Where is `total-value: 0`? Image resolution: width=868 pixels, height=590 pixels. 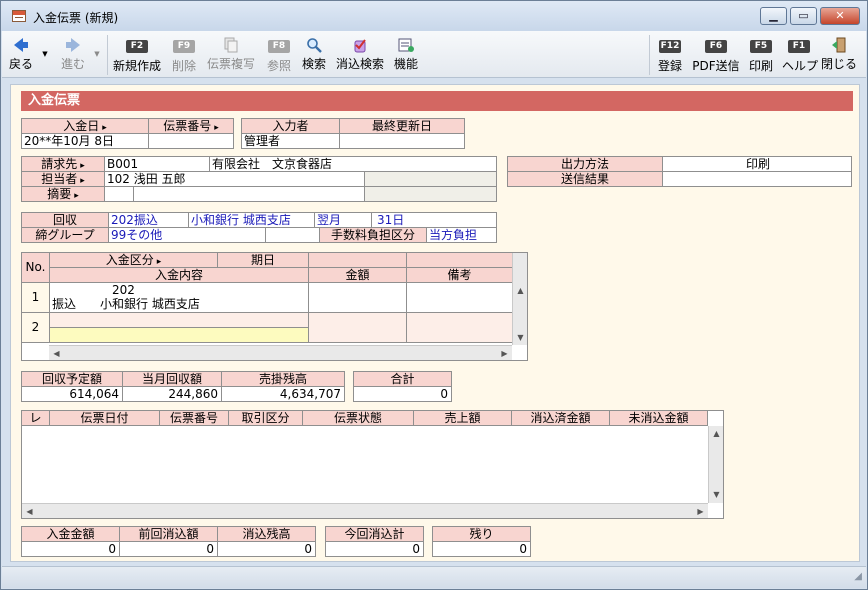
total-value: 0 is located at coordinates (402, 394).